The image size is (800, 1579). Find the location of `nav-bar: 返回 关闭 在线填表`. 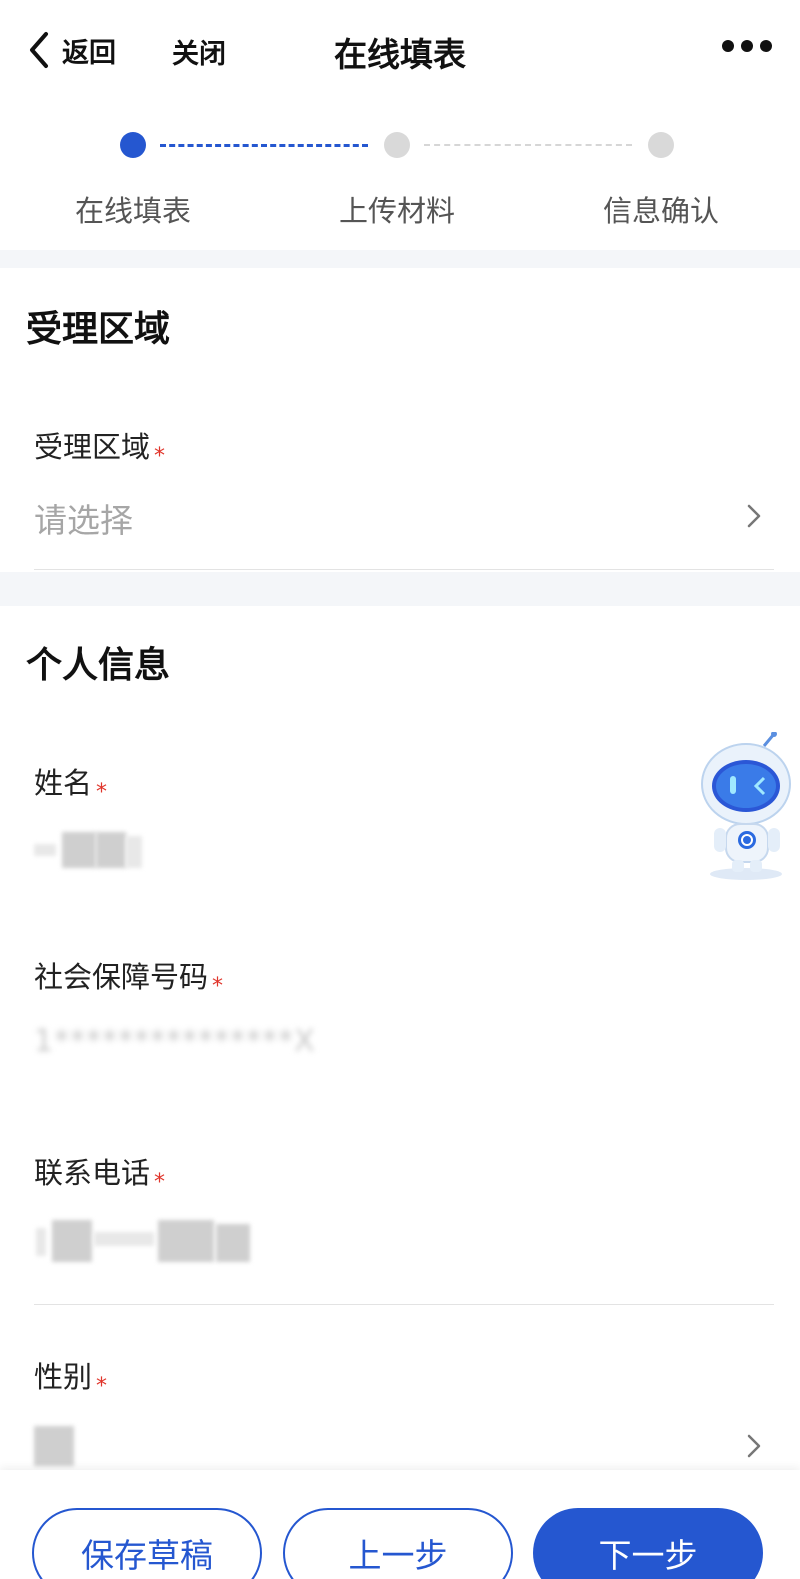

nav-bar: 返回 关闭 在线填表 is located at coordinates (400, 50).